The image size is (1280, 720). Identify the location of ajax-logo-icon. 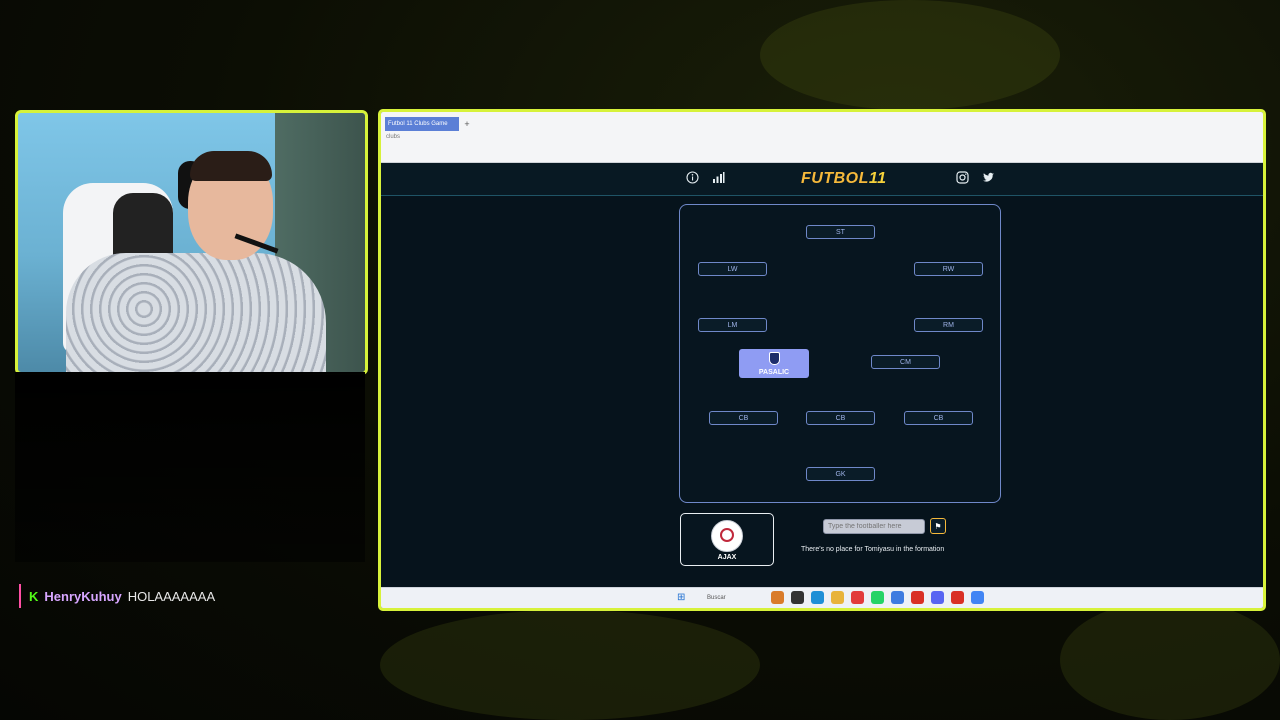
(727, 536).